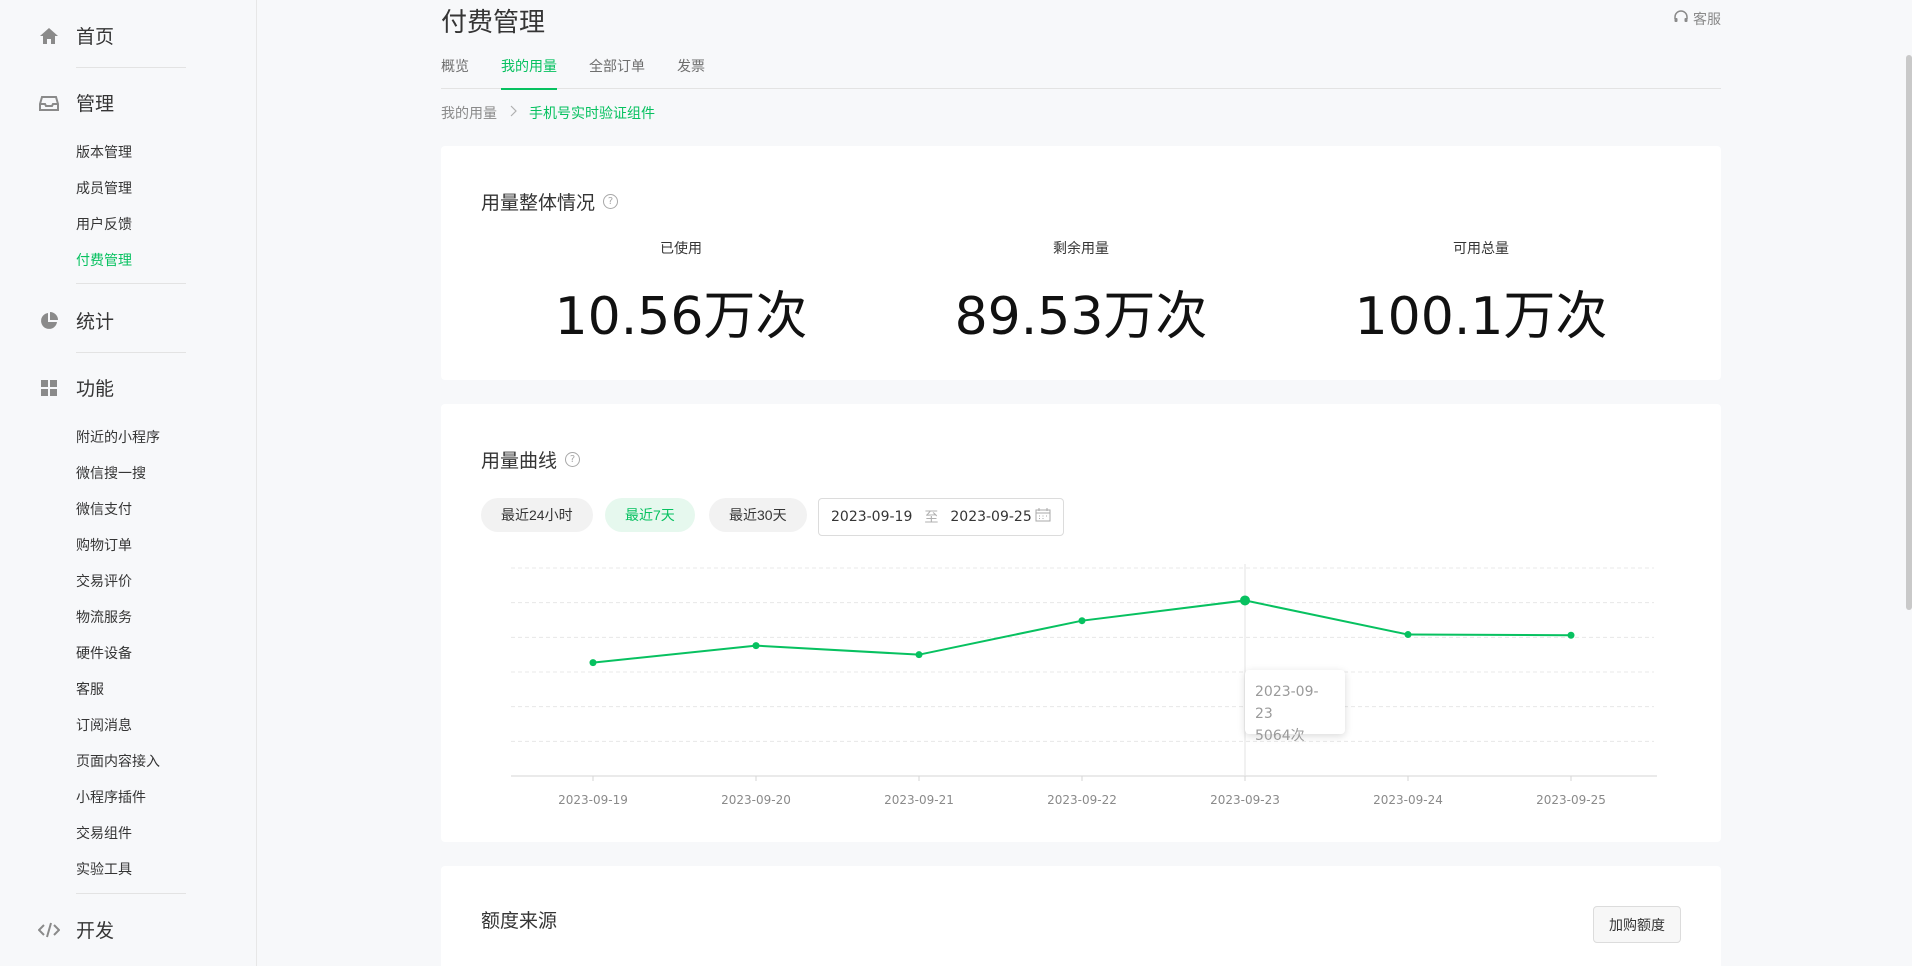 The width and height of the screenshot is (1912, 966). I want to click on curve-title: 用量曲线 ?, so click(531, 459).